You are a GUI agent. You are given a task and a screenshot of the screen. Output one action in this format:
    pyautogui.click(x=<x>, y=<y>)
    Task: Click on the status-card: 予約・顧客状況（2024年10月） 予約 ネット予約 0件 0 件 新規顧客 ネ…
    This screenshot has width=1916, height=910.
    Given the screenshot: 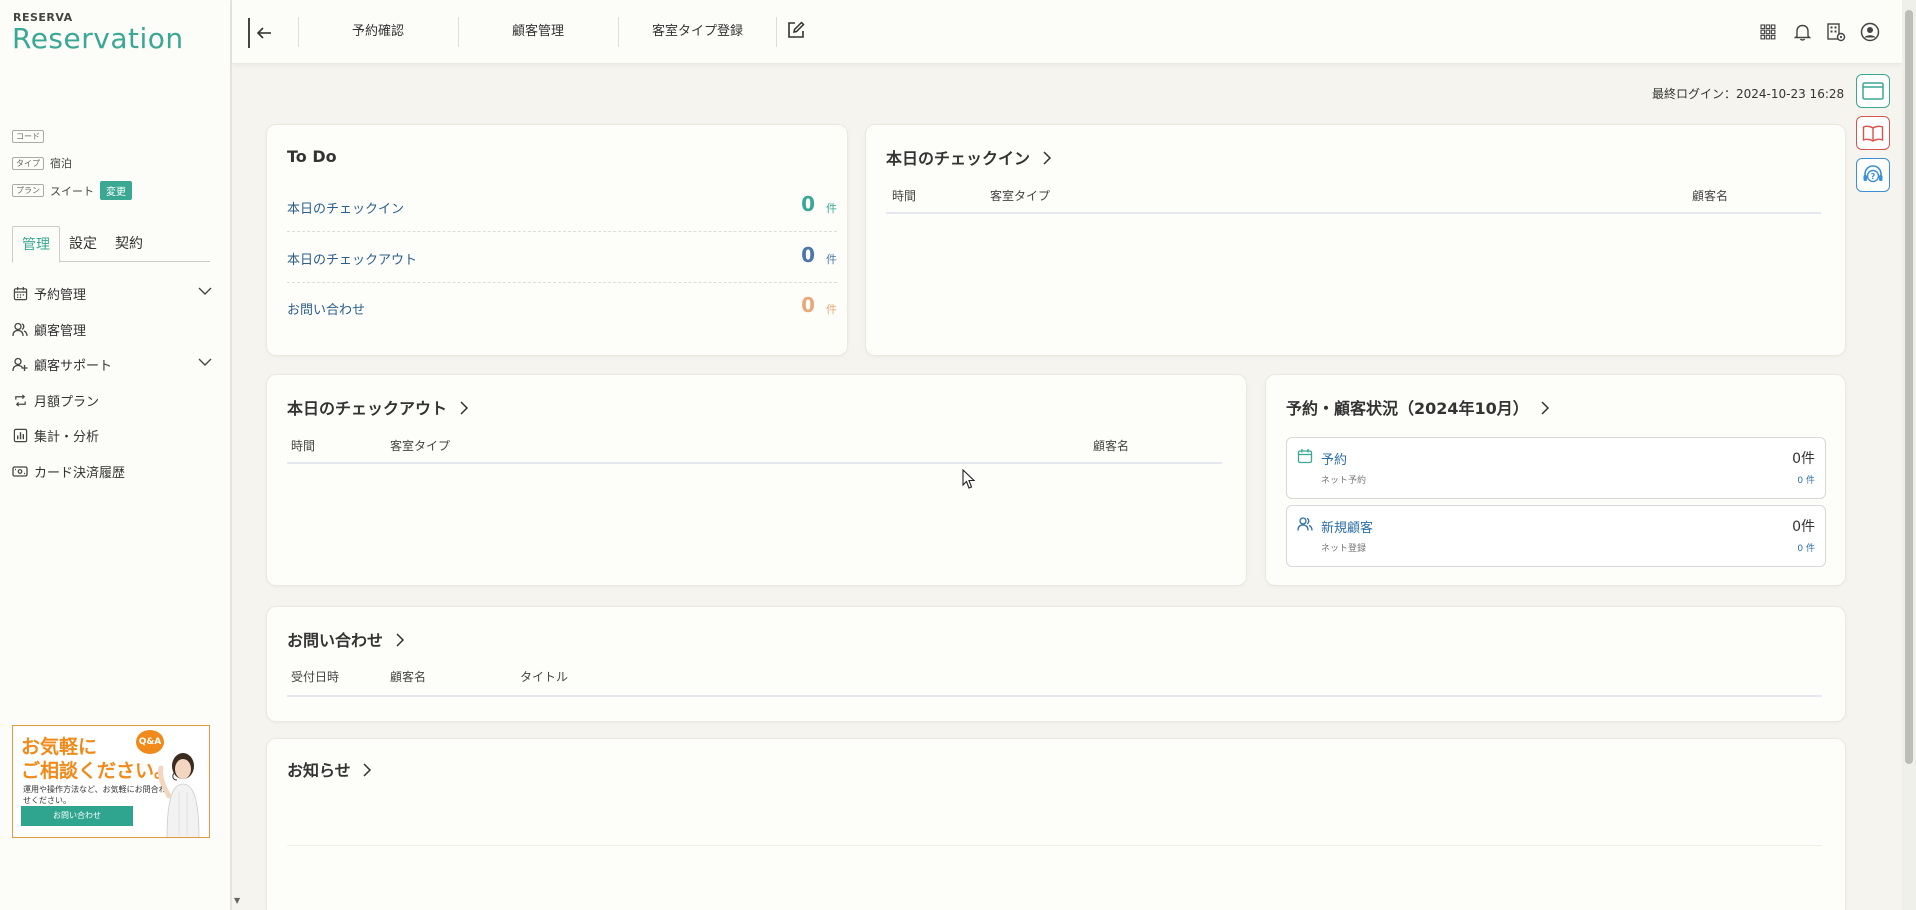 What is the action you would take?
    pyautogui.click(x=1555, y=480)
    